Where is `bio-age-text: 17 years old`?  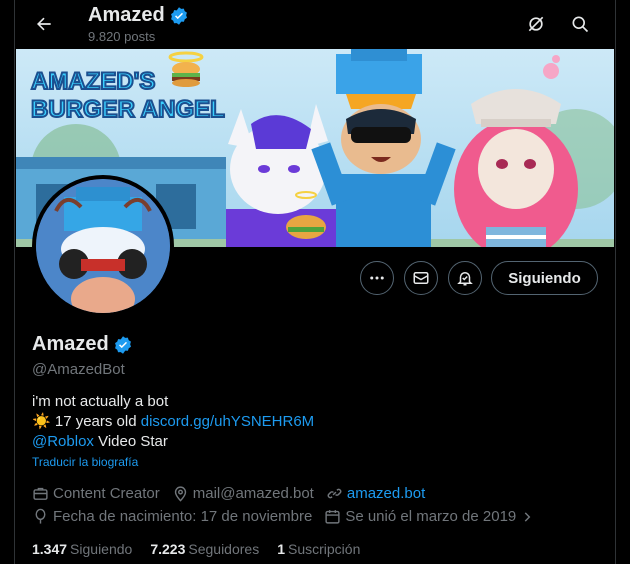 bio-age-text: 17 years old is located at coordinates (95, 421).